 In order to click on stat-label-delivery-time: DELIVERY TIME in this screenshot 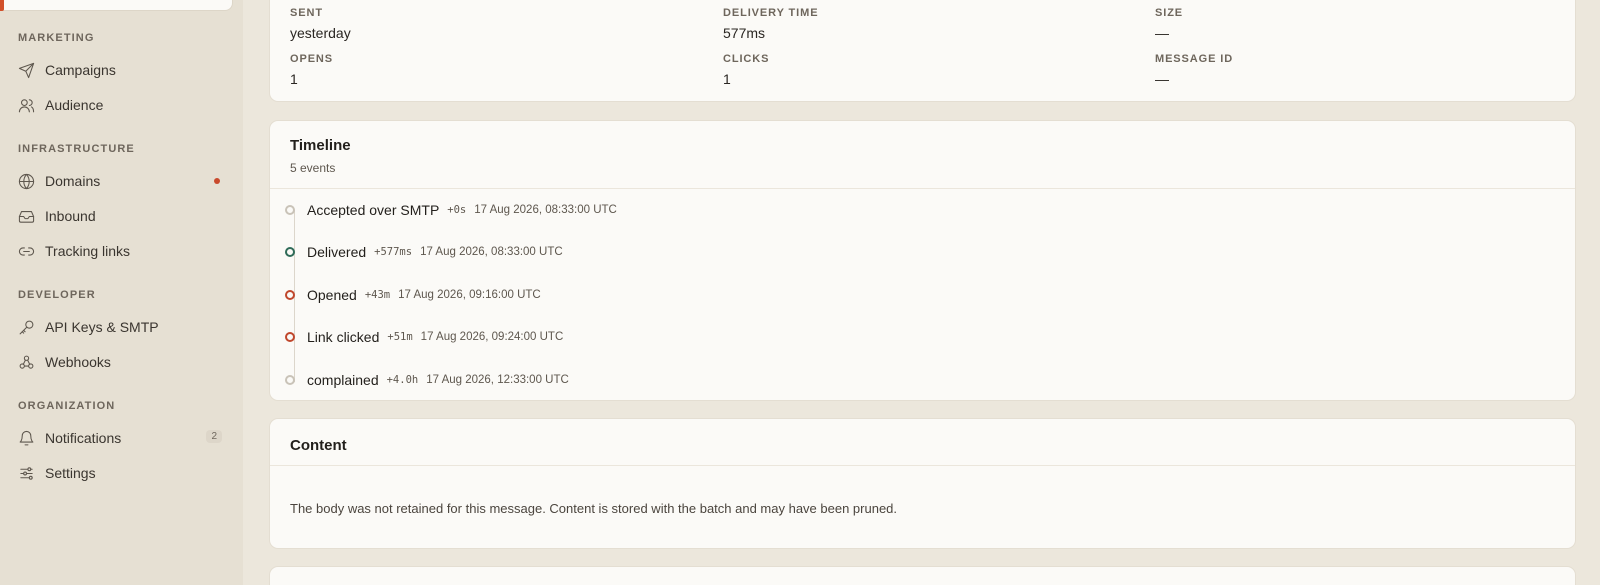, I will do `click(771, 13)`.